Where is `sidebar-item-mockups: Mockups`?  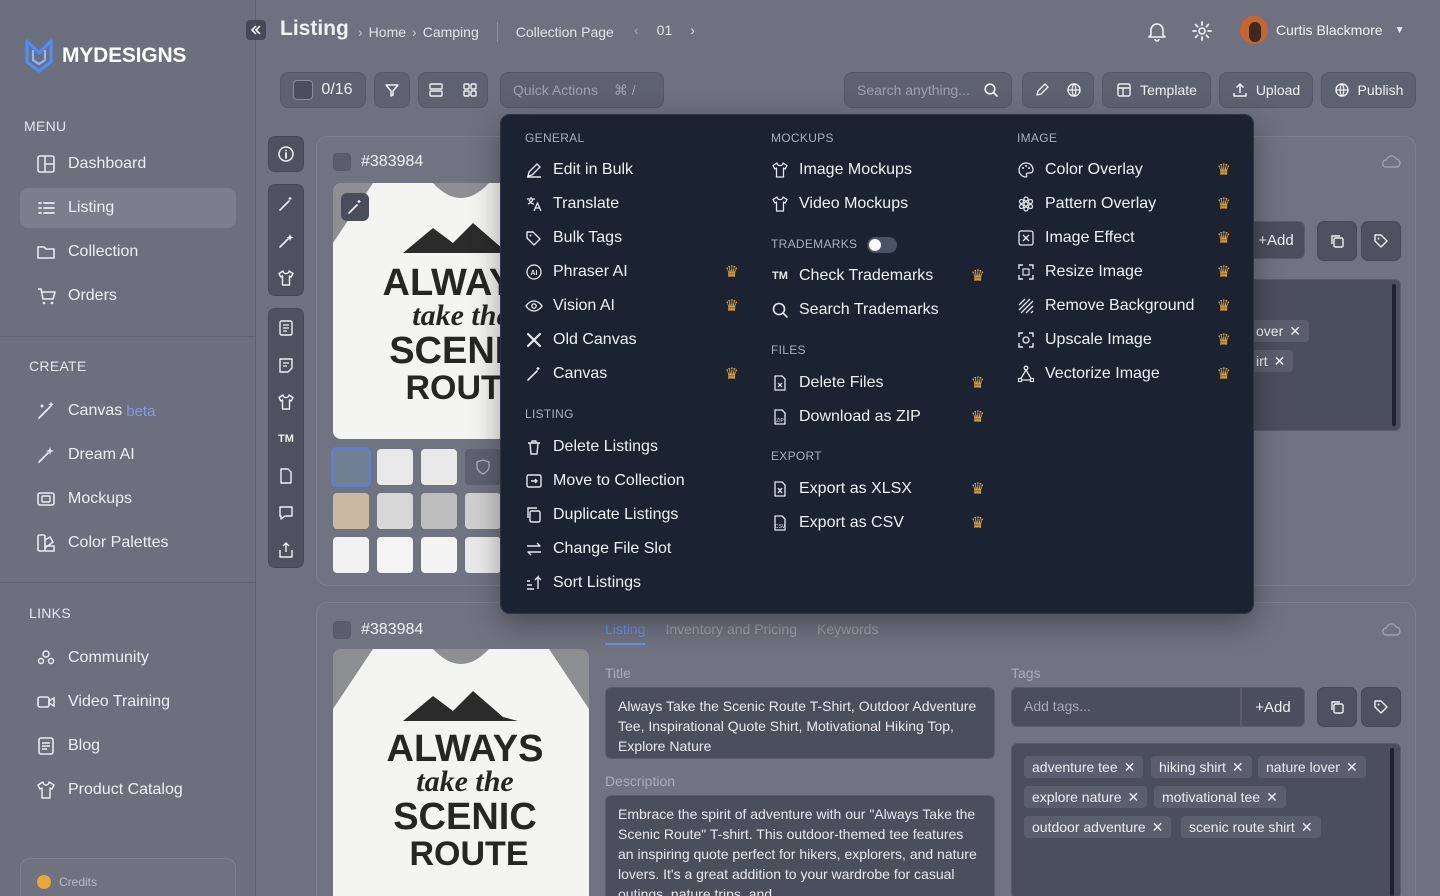
sidebar-item-mockups: Mockups is located at coordinates (128, 499).